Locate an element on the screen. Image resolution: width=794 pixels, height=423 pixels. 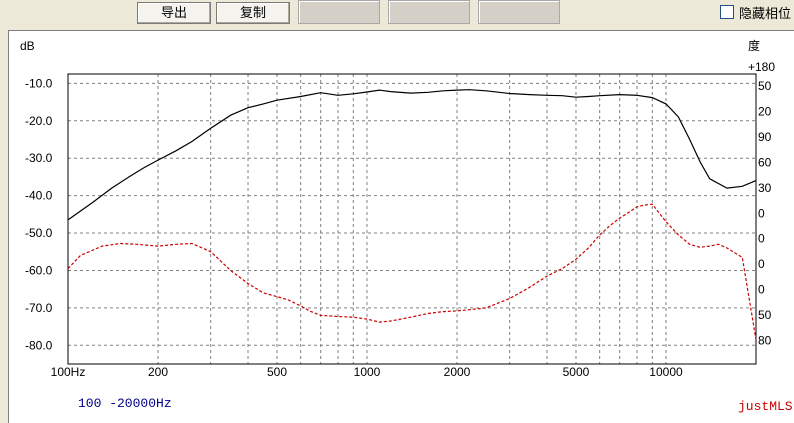
y2-tick-label: 80 is located at coordinates (765, 341).